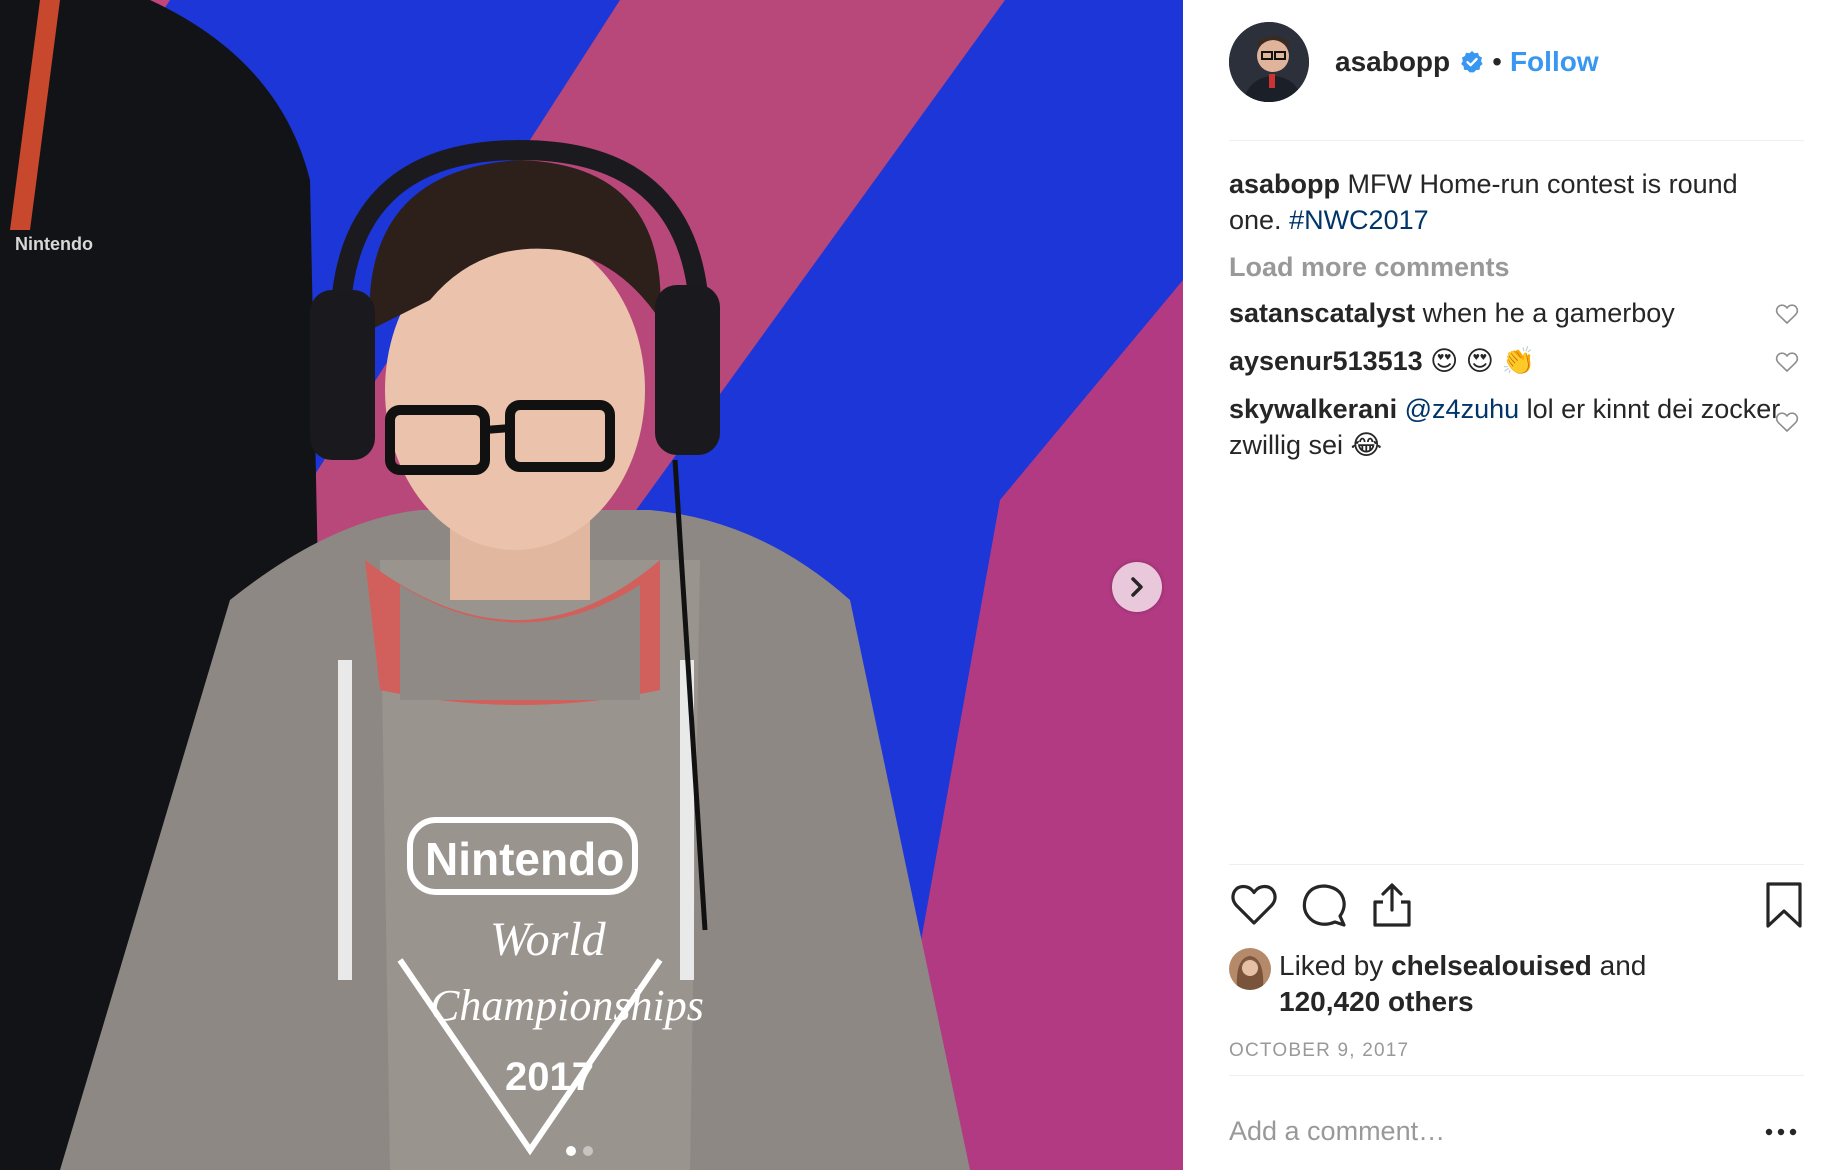 This screenshot has height=1170, width=1838. I want to click on follow-button: Follow, so click(1554, 62).